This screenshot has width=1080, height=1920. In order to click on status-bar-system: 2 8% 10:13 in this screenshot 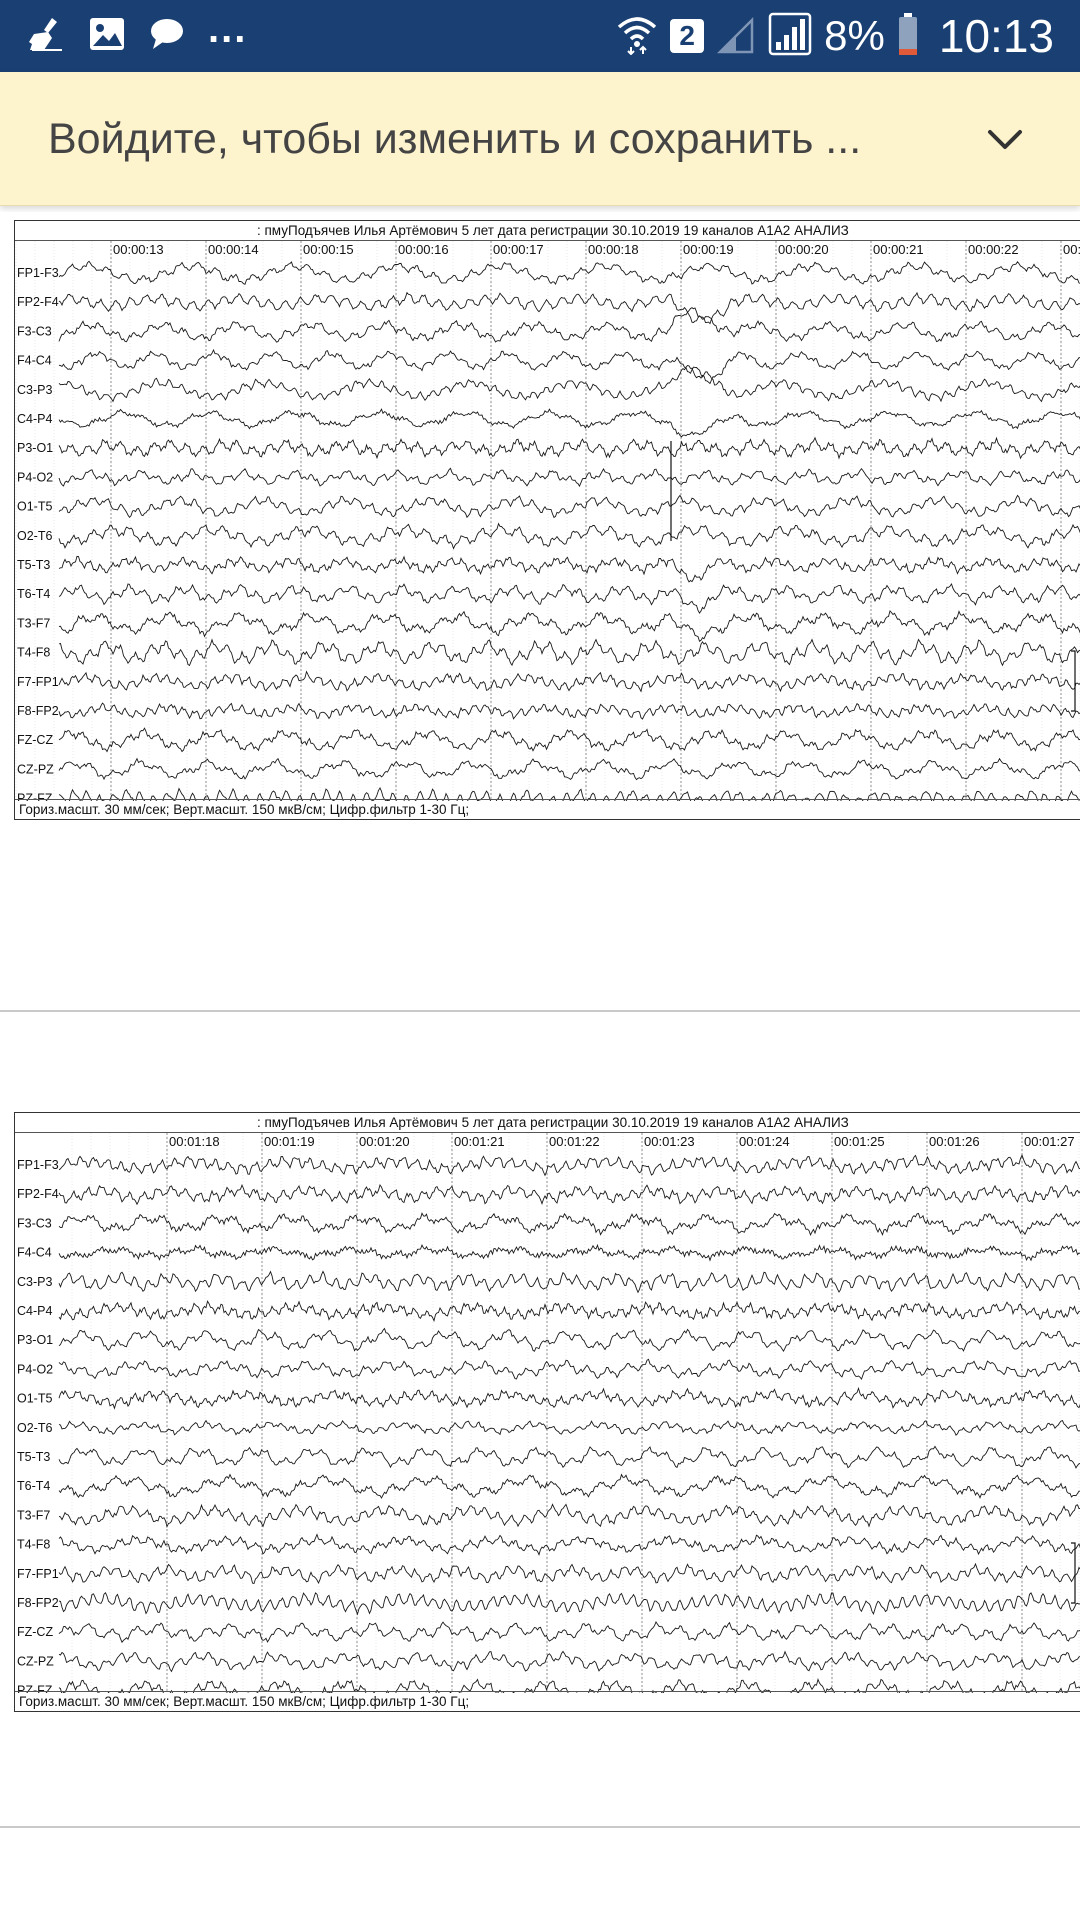, I will do `click(835, 36)`.